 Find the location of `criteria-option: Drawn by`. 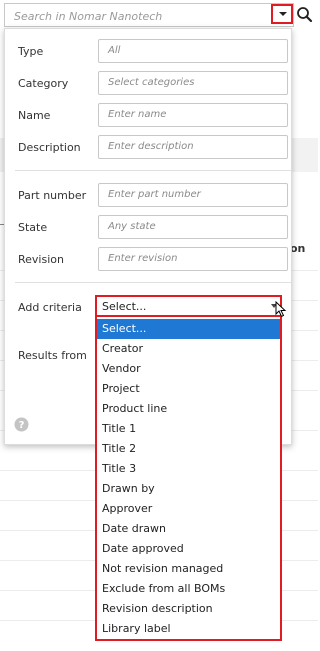

criteria-option: Drawn by is located at coordinates (188, 489).